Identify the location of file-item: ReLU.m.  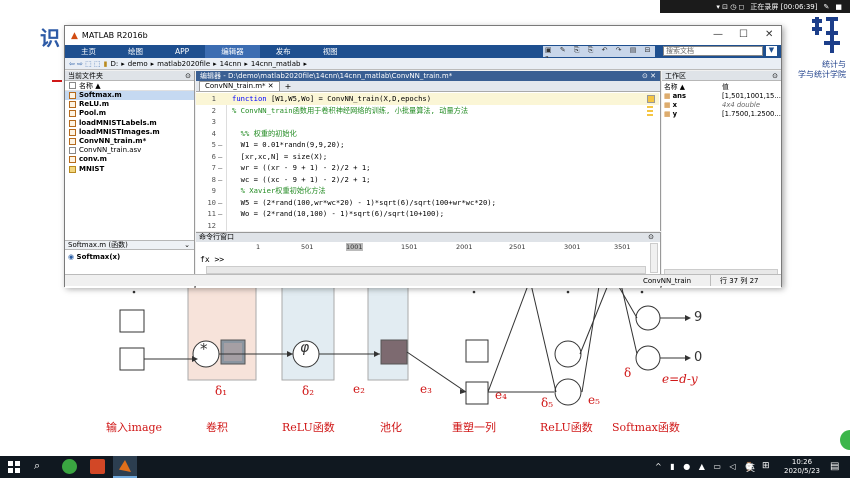
(129, 104).